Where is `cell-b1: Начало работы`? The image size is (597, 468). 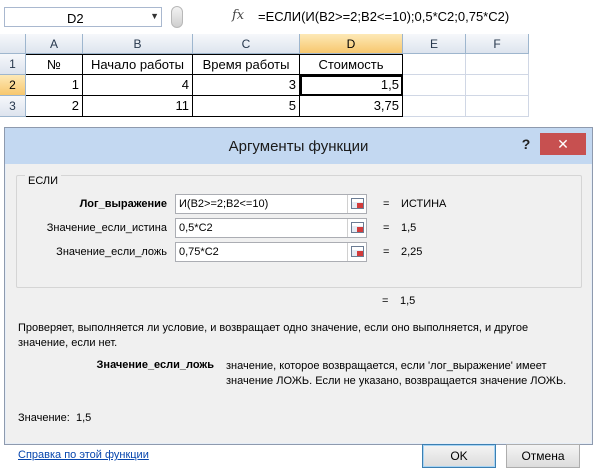 cell-b1: Начало работы is located at coordinates (138, 64).